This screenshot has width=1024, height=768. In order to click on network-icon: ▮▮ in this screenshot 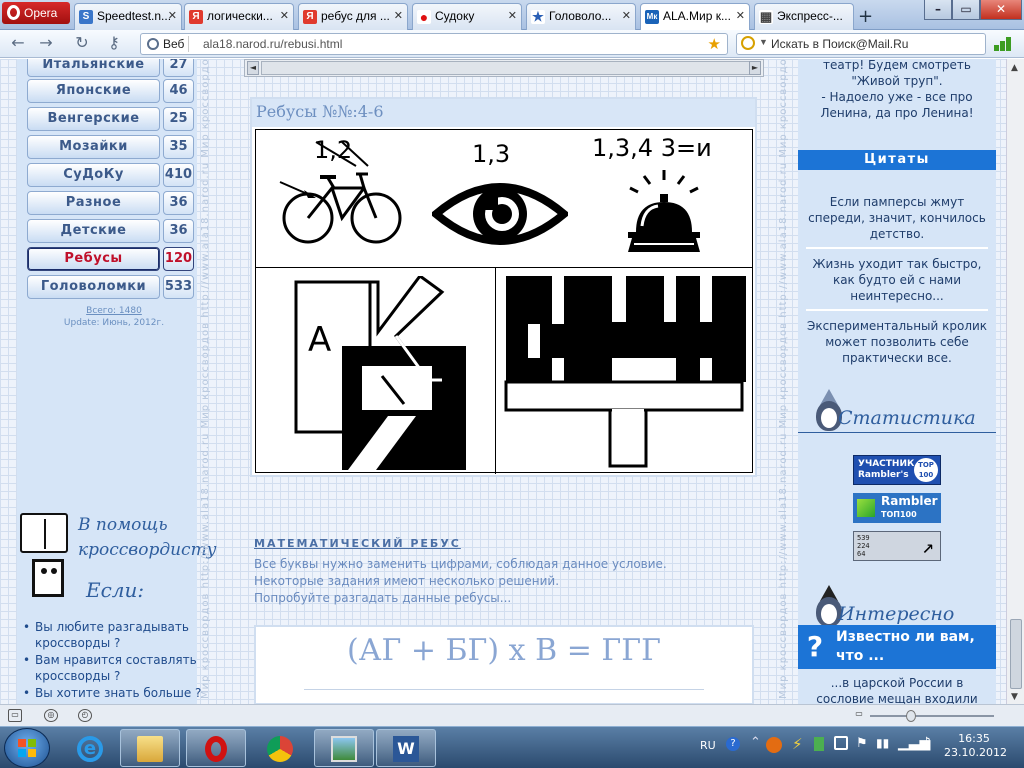, I will do `click(882, 743)`.